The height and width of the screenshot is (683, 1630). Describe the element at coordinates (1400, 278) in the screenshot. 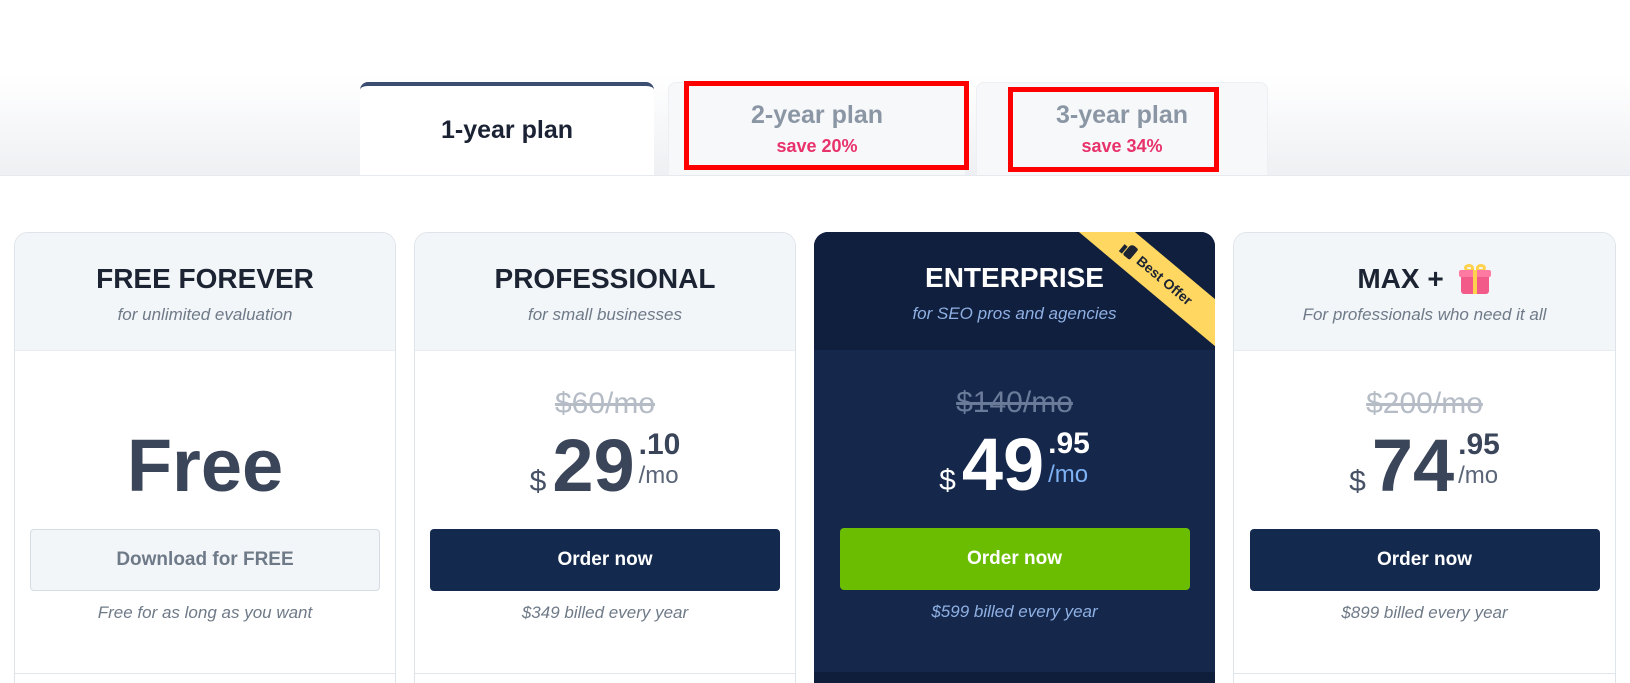

I see `plan-name: MAX +` at that location.